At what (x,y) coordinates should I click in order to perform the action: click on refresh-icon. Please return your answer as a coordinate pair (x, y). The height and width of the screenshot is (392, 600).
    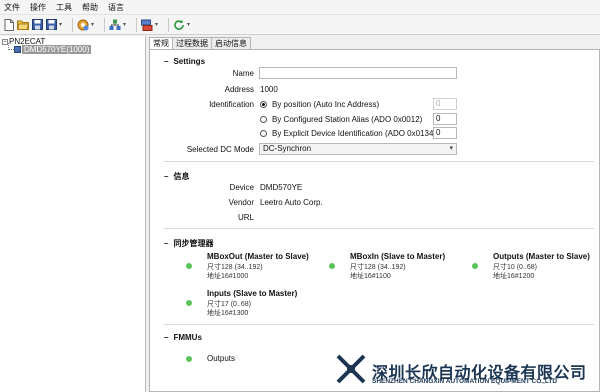
    Looking at the image, I should click on (179, 25).